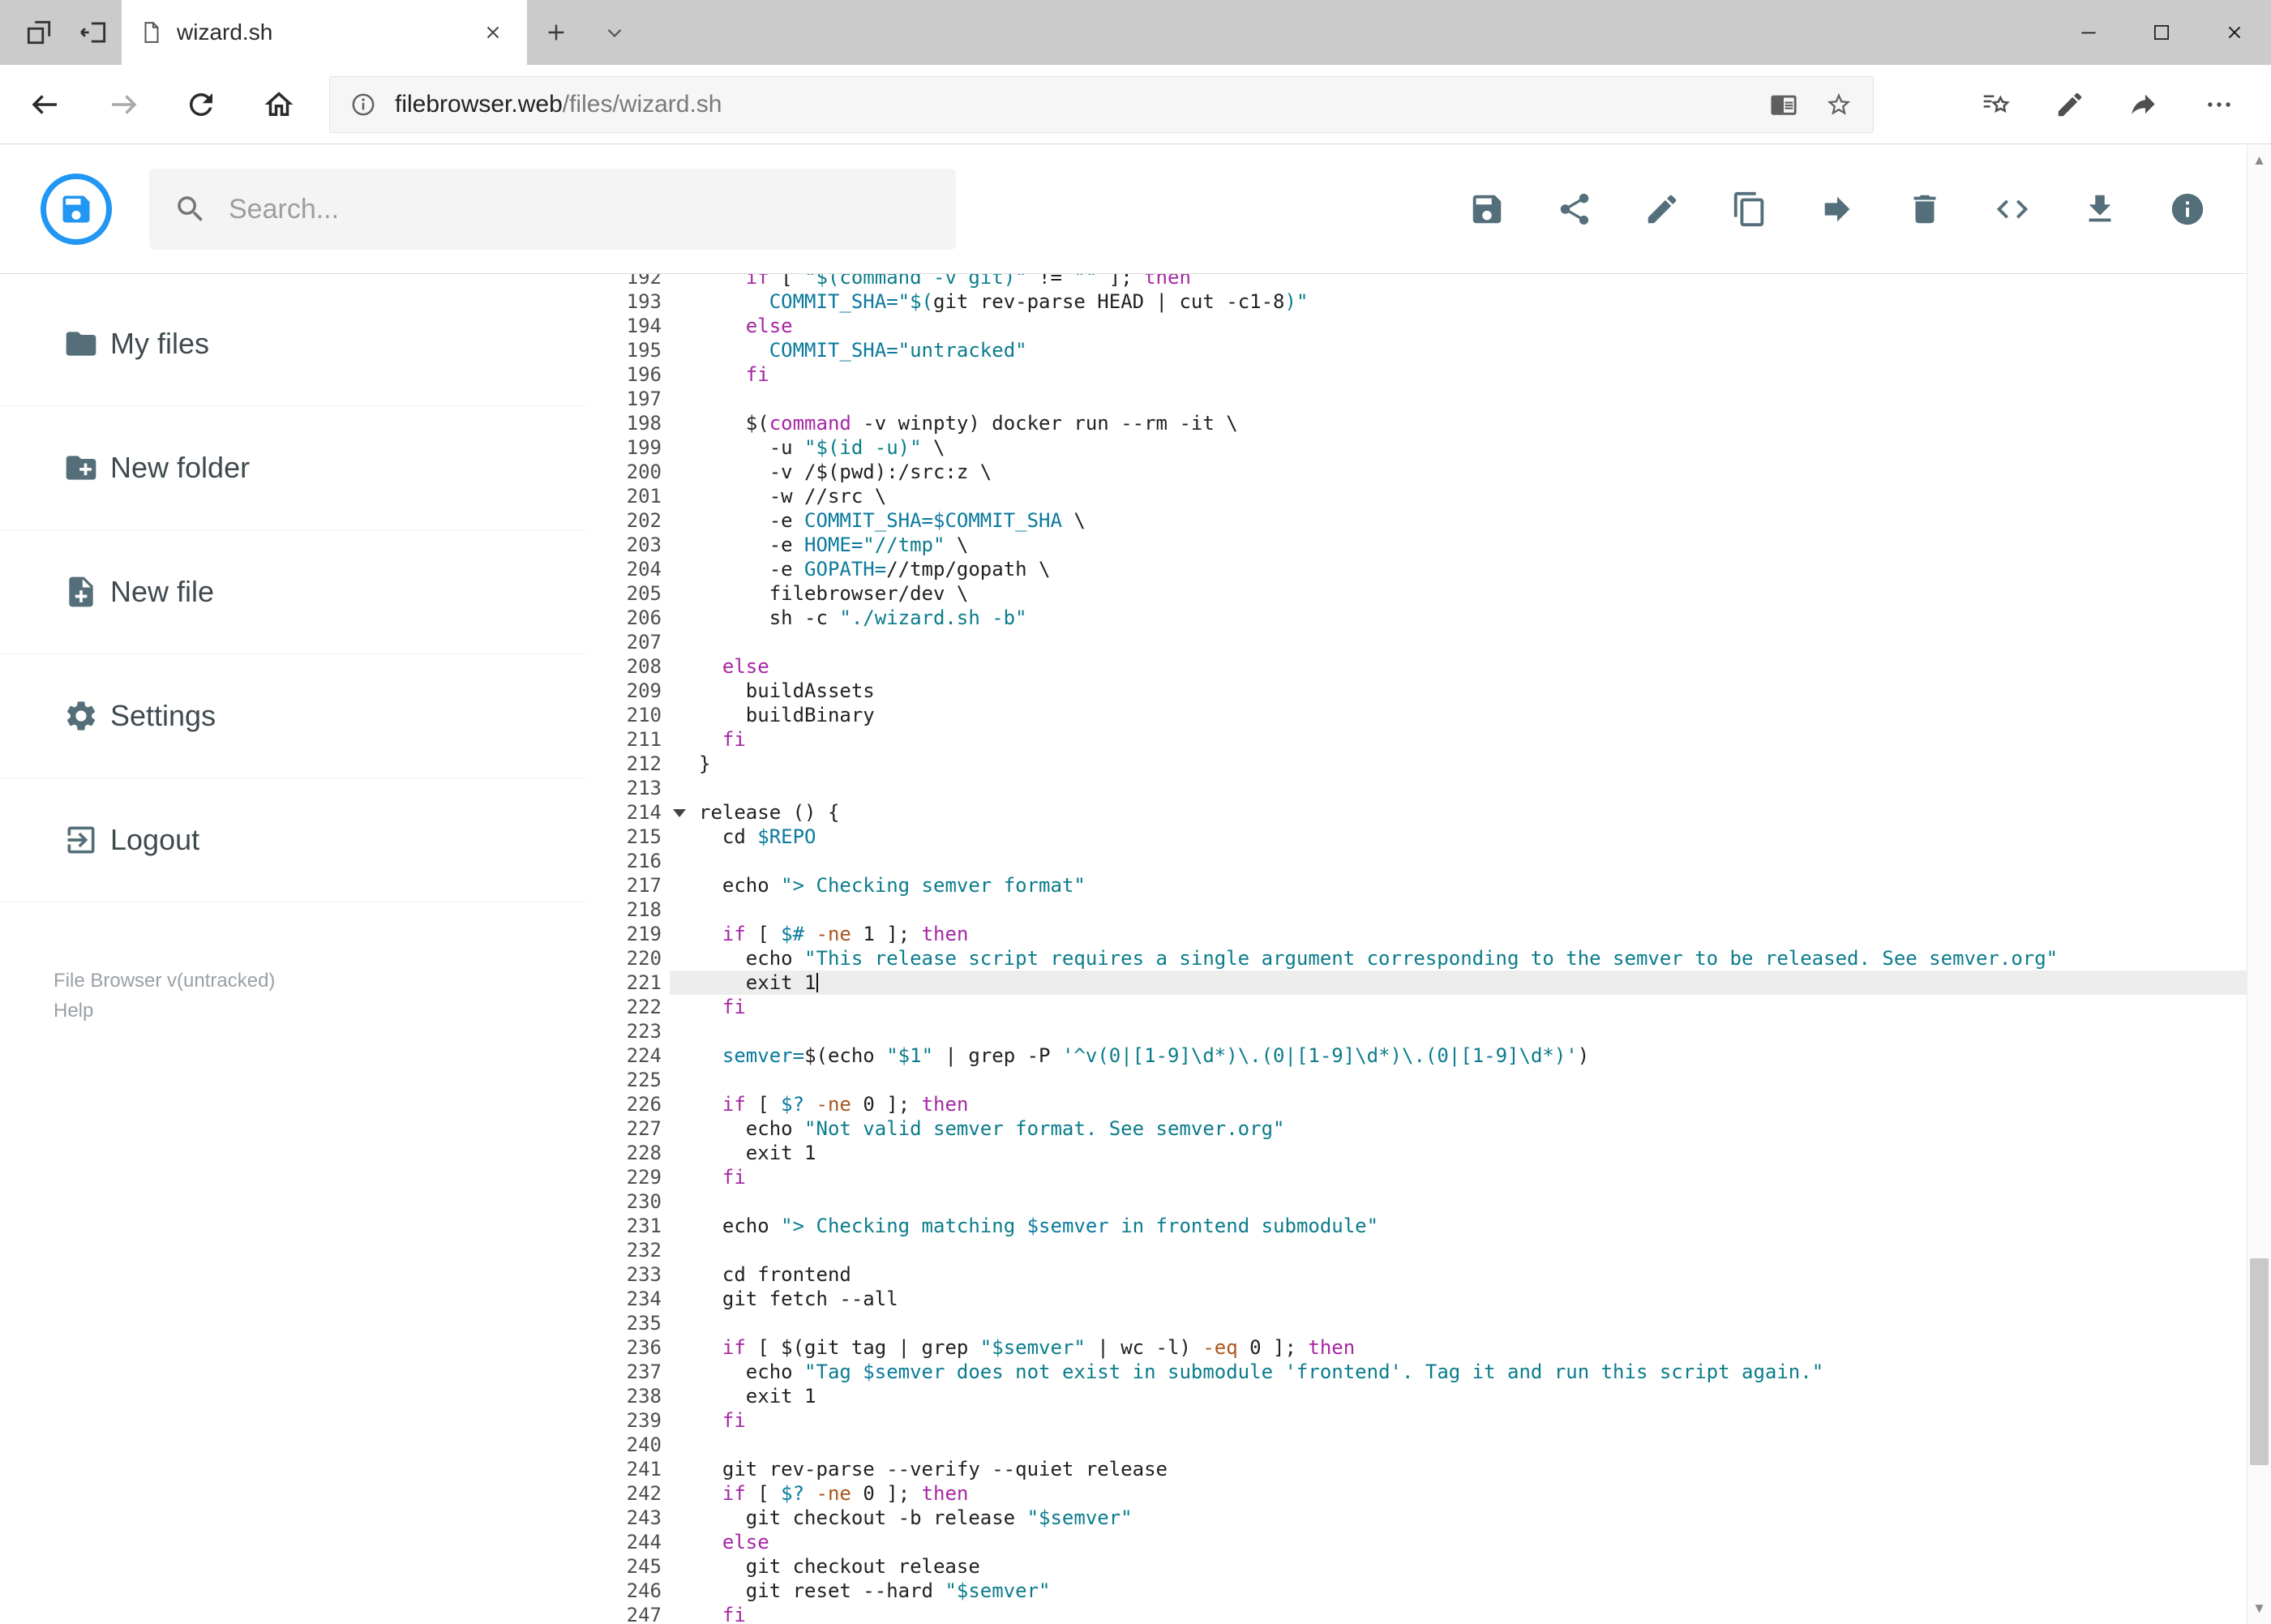 The height and width of the screenshot is (1624, 2271). I want to click on code-line-195: 195 COMMIT_SHA="untracked", so click(1429, 350).